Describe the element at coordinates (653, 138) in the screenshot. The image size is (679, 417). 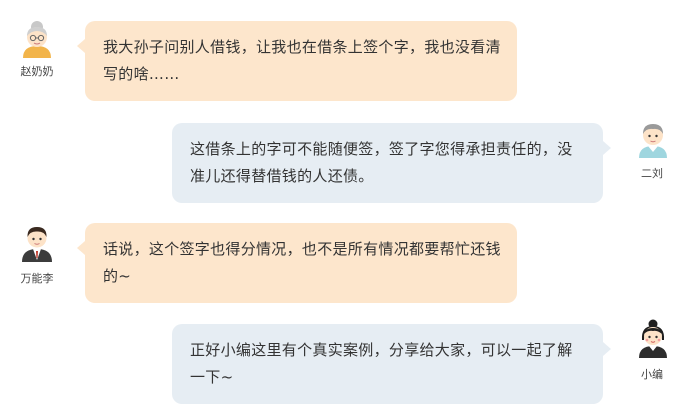
I see `young-man-avatar-icon` at that location.